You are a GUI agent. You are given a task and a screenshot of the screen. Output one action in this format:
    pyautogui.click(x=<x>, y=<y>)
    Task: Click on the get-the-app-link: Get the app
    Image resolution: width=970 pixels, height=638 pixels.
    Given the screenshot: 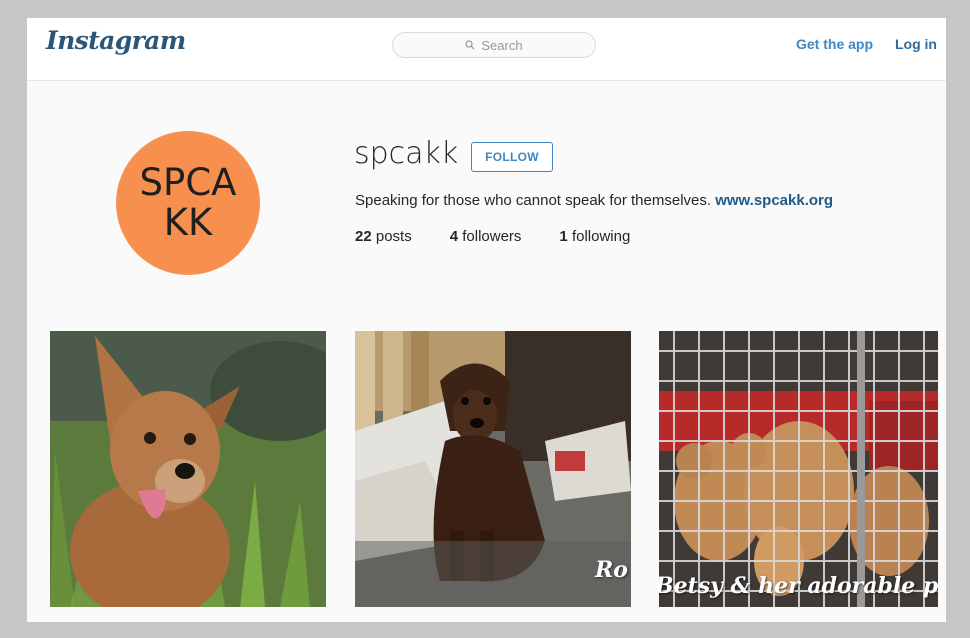 What is the action you would take?
    pyautogui.click(x=834, y=44)
    